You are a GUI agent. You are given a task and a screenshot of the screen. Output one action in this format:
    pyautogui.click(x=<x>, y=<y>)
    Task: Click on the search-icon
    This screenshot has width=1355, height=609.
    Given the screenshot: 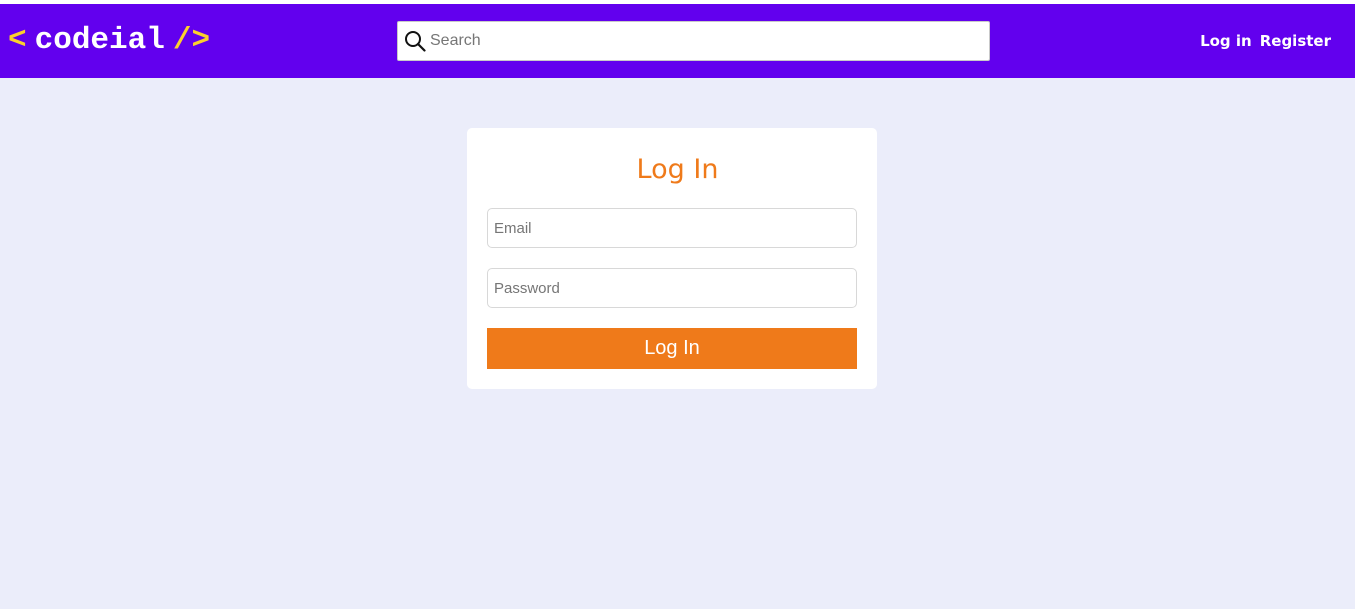 What is the action you would take?
    pyautogui.click(x=415, y=41)
    